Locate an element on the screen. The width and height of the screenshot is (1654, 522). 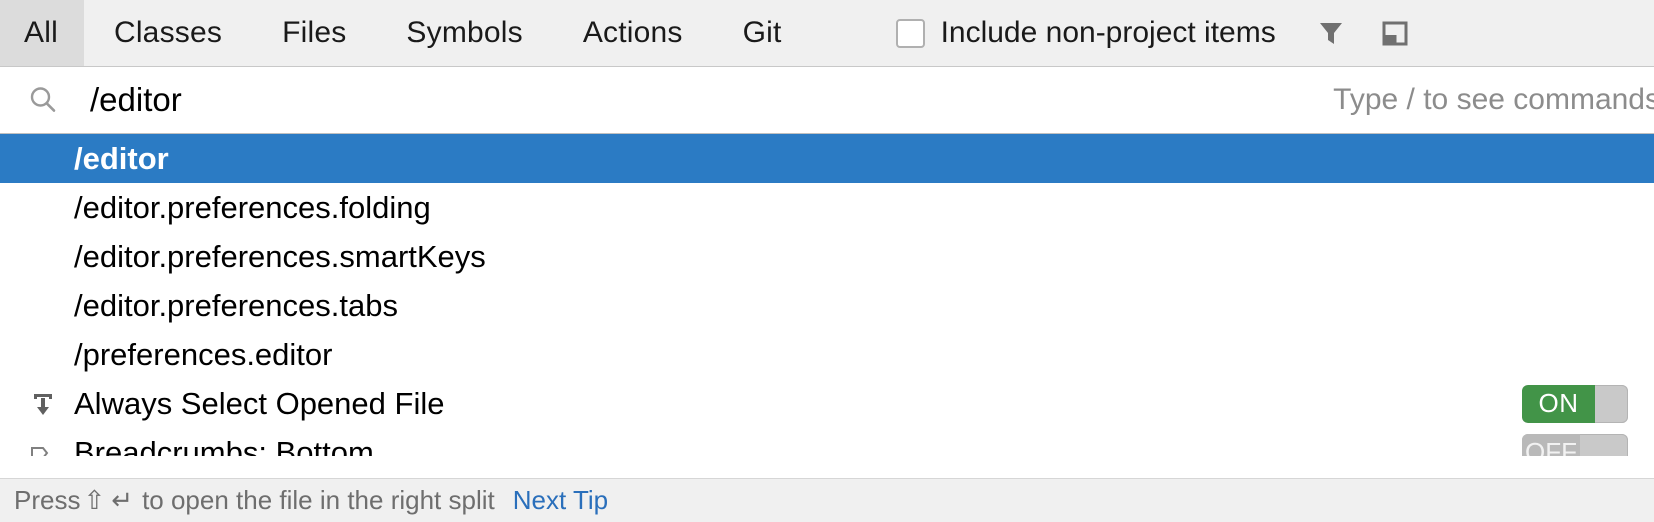
tab-git: Git is located at coordinates (762, 33).